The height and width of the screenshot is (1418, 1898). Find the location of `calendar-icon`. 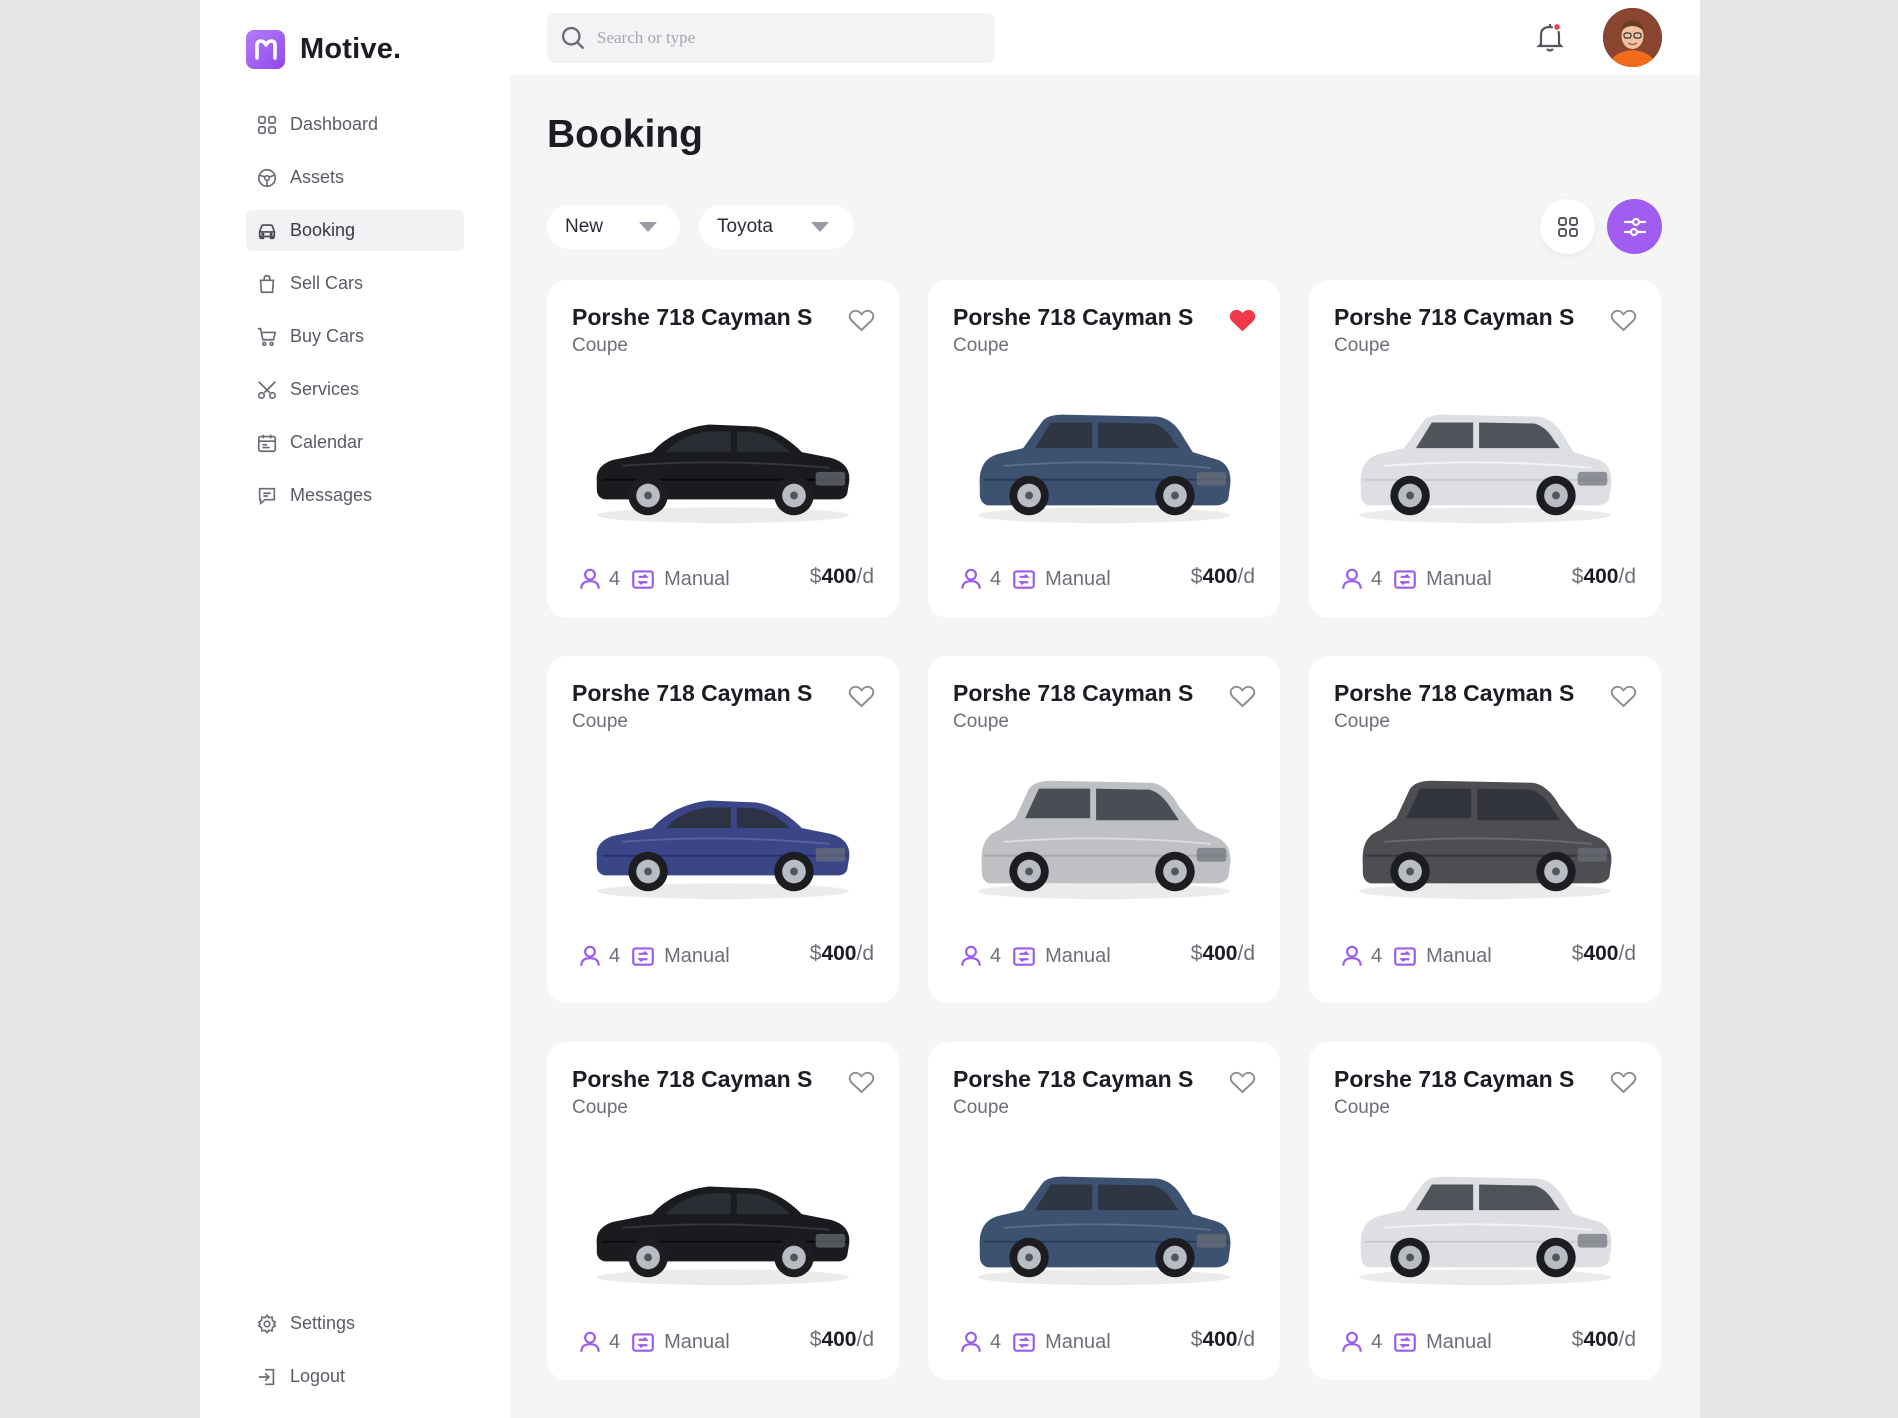

calendar-icon is located at coordinates (267, 443).